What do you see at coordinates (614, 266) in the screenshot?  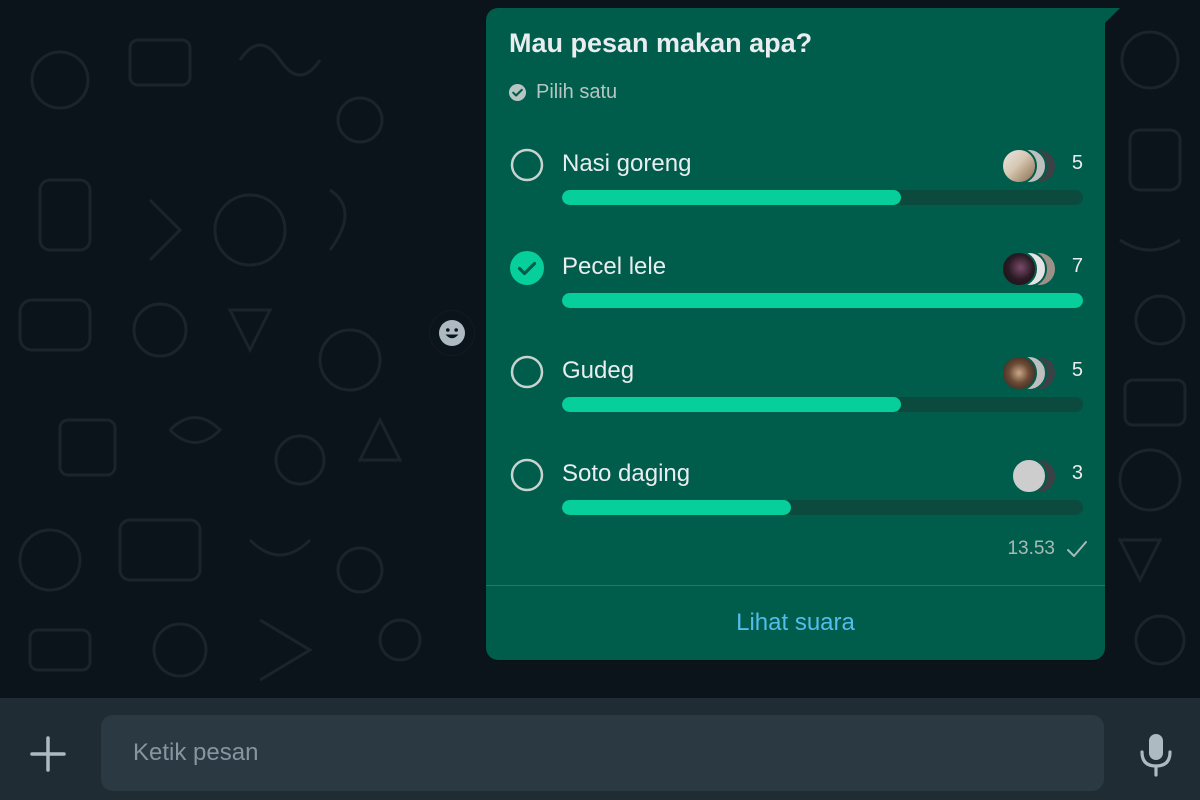 I see `poll-option-label: Pecel lele` at bounding box center [614, 266].